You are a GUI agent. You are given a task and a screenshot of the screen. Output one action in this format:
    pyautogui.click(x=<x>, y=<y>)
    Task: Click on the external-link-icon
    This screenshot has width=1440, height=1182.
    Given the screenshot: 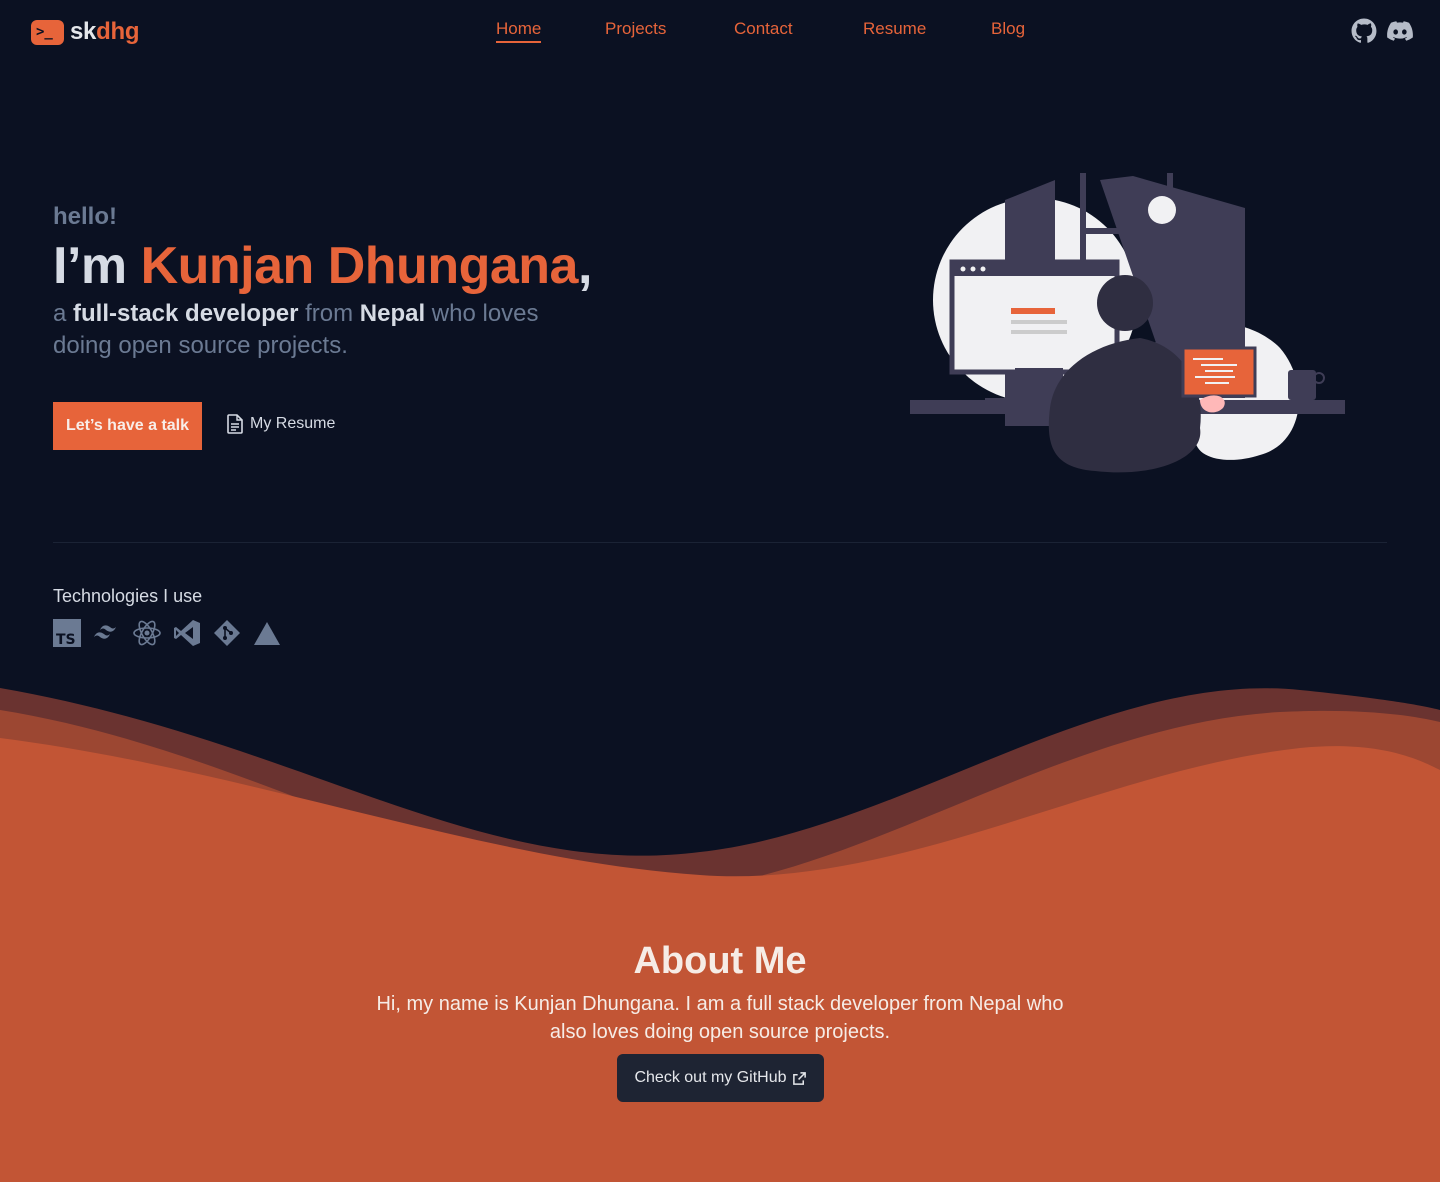 What is the action you would take?
    pyautogui.click(x=799, y=1078)
    